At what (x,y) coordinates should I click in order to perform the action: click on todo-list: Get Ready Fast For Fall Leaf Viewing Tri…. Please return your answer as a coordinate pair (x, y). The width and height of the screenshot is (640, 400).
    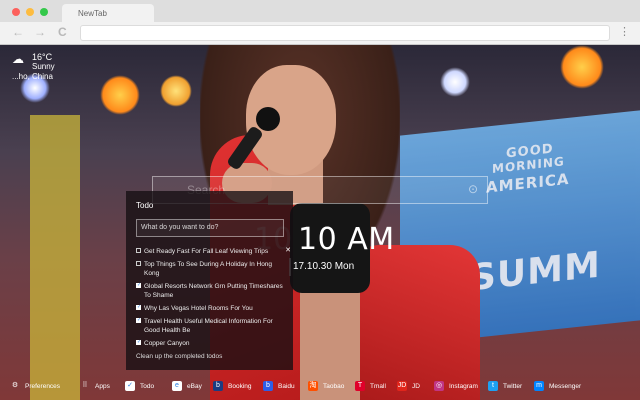
    Looking at the image, I should click on (213, 299).